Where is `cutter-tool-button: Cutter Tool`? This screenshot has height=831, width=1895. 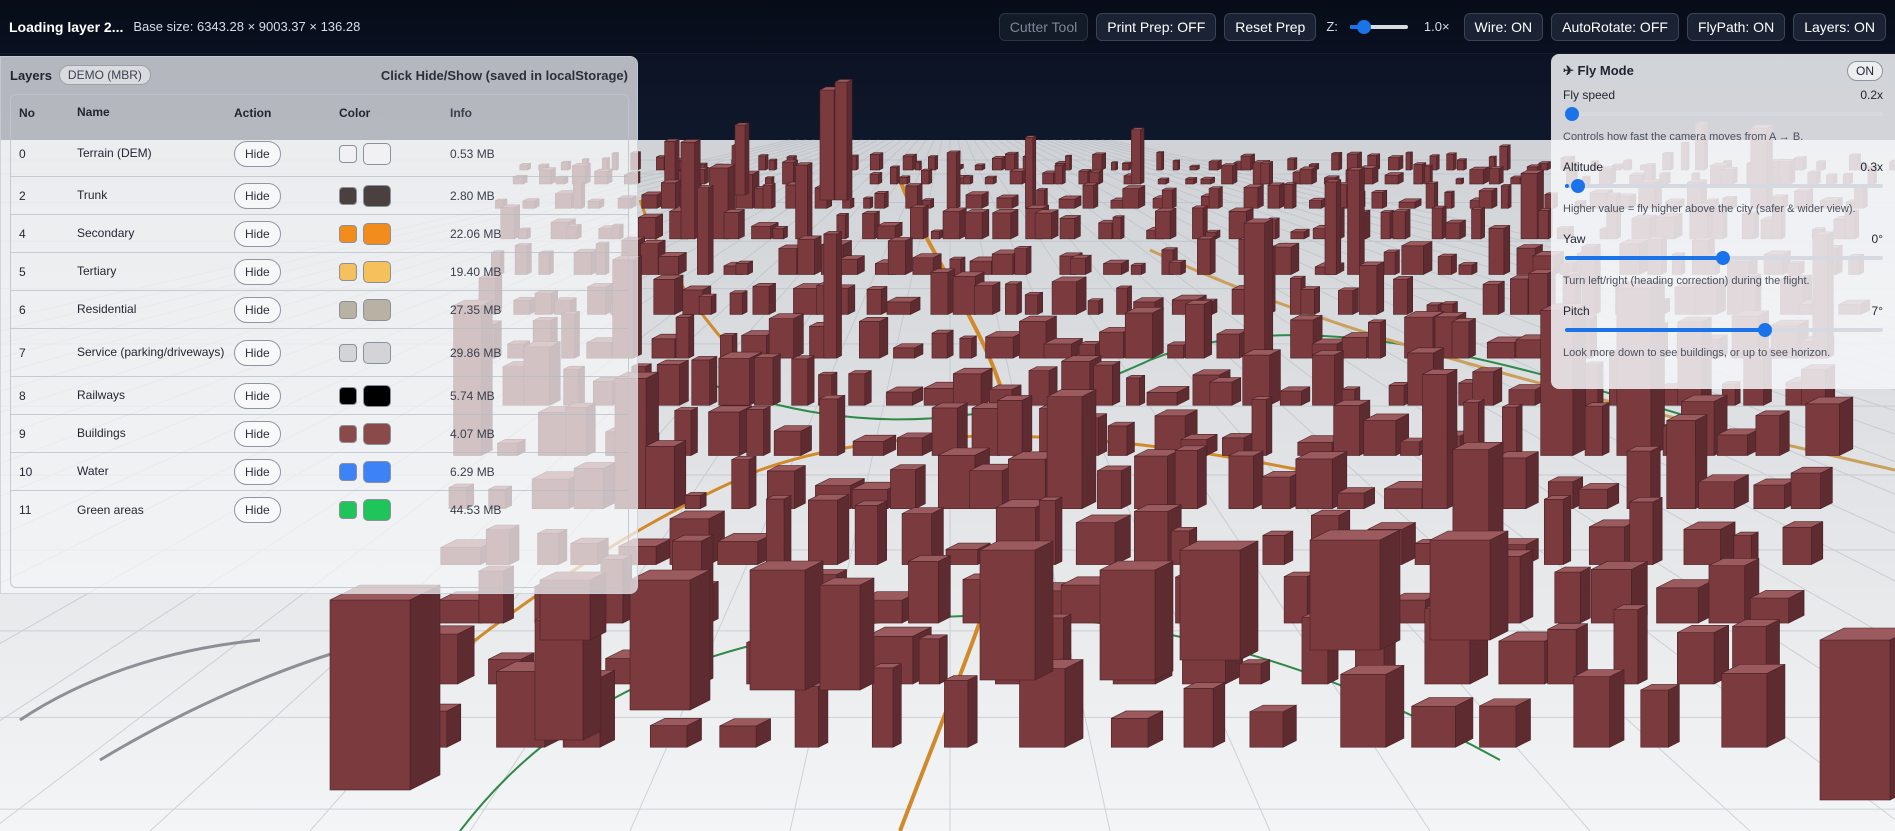 cutter-tool-button: Cutter Tool is located at coordinates (1043, 26).